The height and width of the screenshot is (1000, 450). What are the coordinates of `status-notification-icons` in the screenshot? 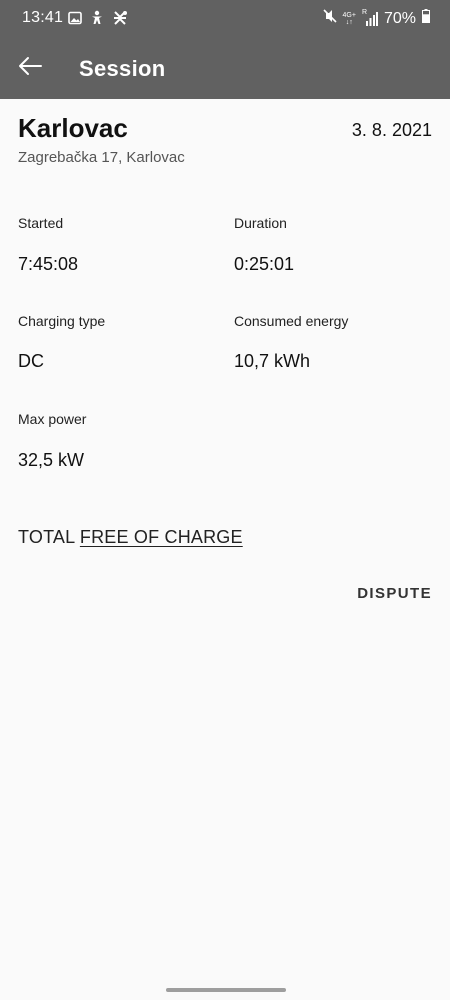 It's located at (98, 20).